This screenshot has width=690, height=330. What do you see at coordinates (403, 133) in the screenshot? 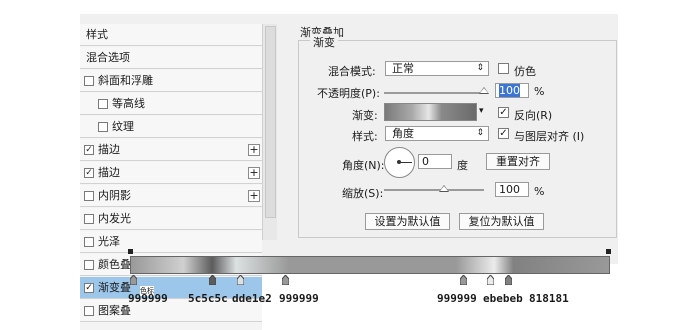
I see `style-value: 角度` at bounding box center [403, 133].